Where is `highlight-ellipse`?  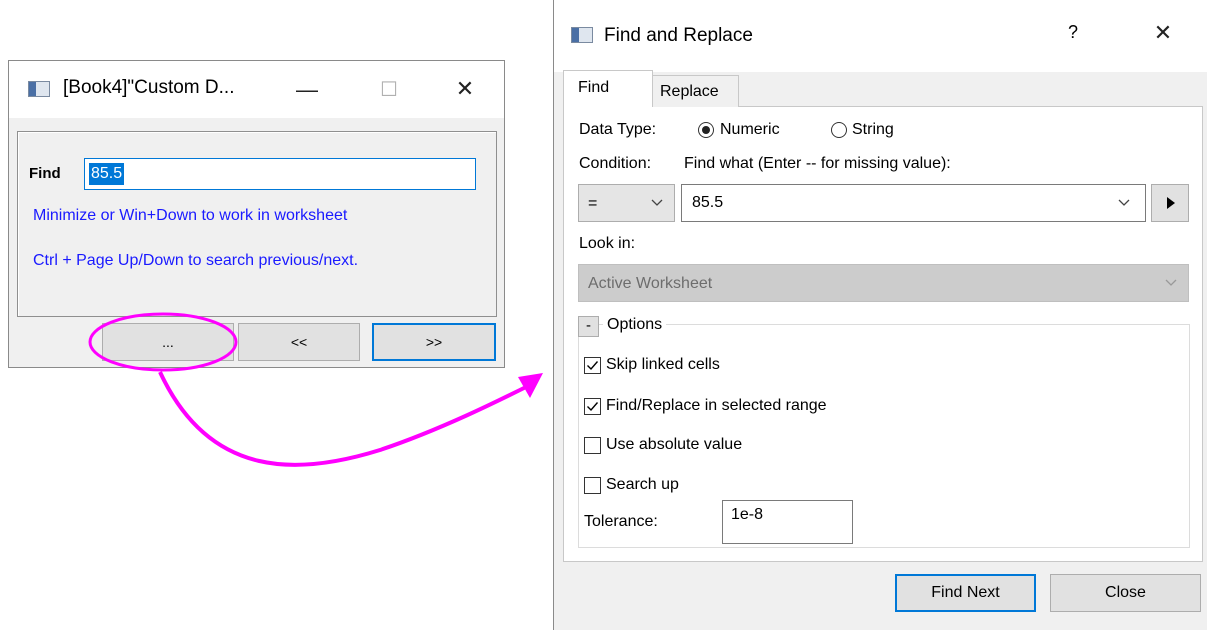
highlight-ellipse is located at coordinates (163, 342).